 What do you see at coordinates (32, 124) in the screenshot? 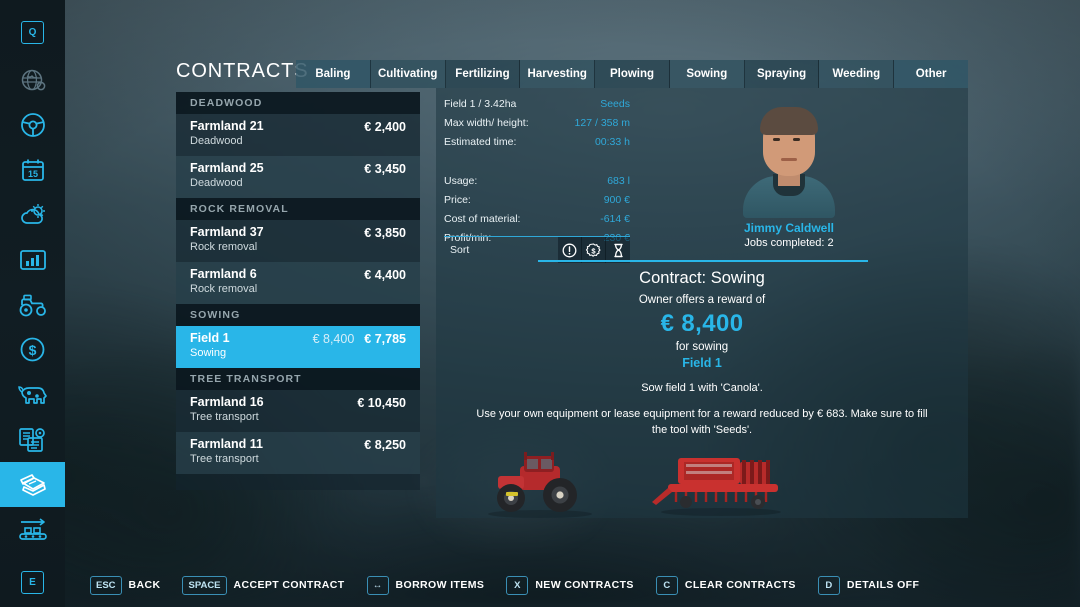
I see `sidebar-item-vehicles` at bounding box center [32, 124].